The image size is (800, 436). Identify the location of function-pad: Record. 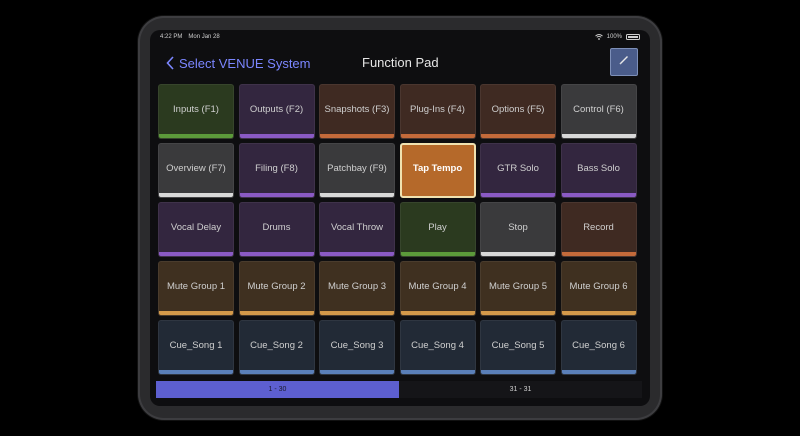
(598, 229).